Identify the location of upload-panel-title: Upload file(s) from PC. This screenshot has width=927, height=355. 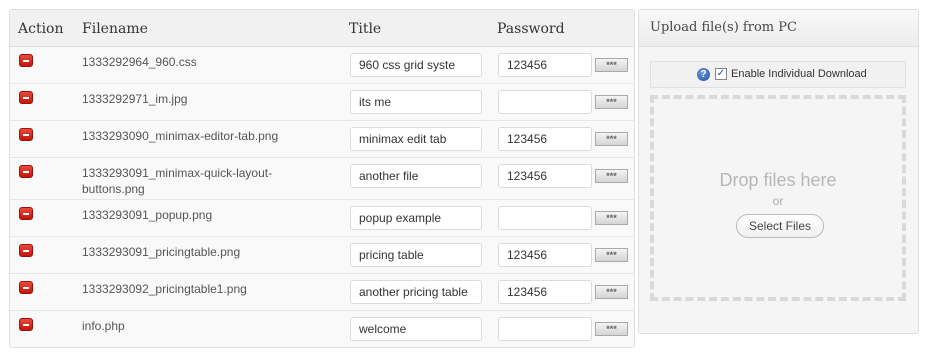
(723, 27).